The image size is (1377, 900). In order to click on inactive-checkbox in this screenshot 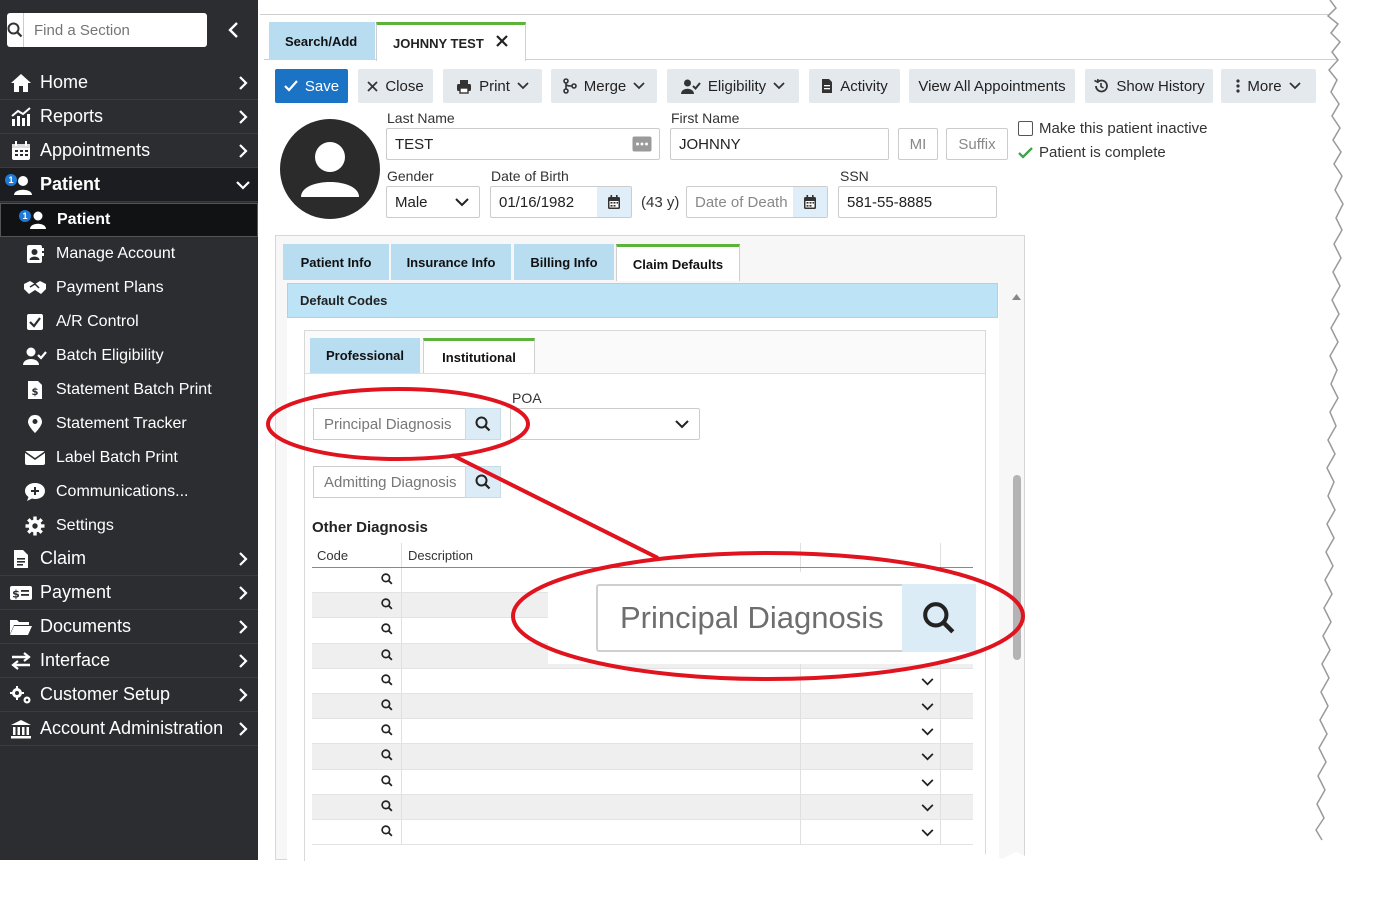, I will do `click(1025, 128)`.